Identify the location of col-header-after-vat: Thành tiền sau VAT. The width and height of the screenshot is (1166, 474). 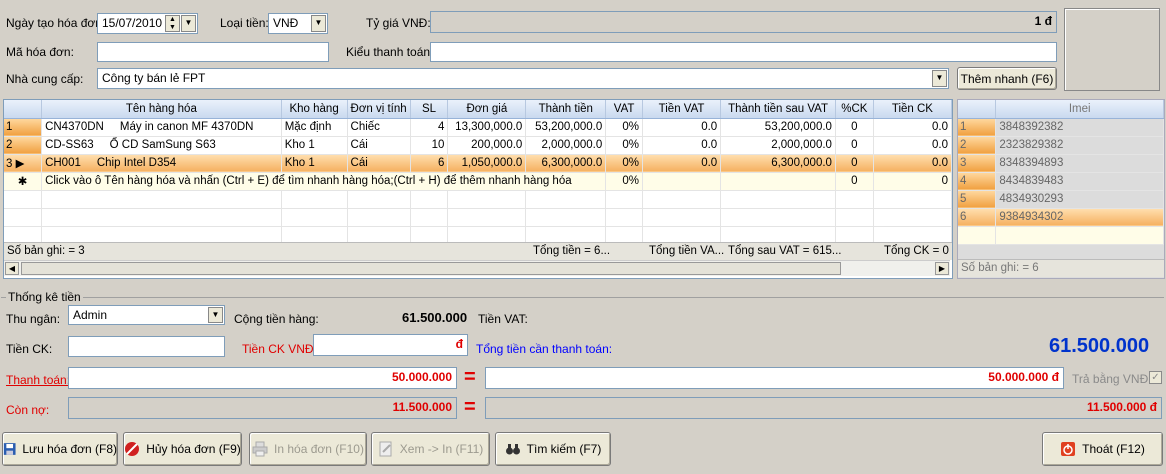
(778, 109).